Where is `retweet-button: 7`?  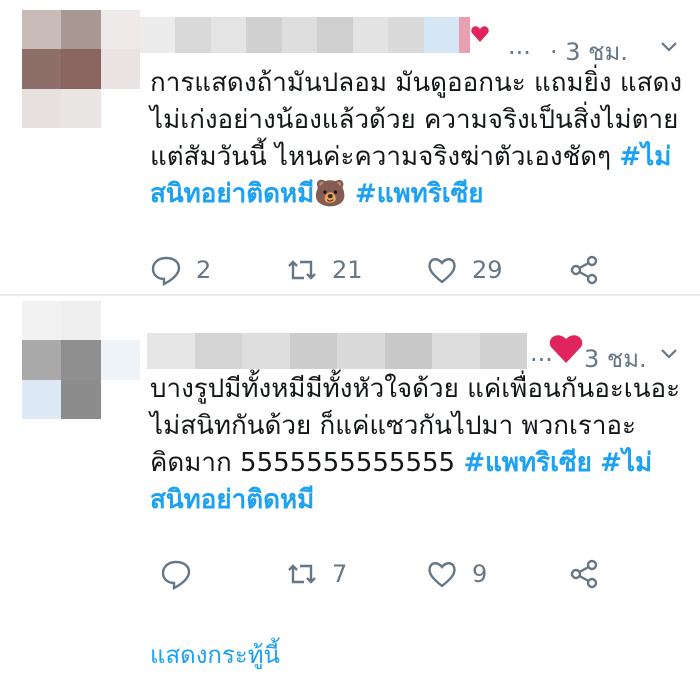 retweet-button: 7 is located at coordinates (316, 574).